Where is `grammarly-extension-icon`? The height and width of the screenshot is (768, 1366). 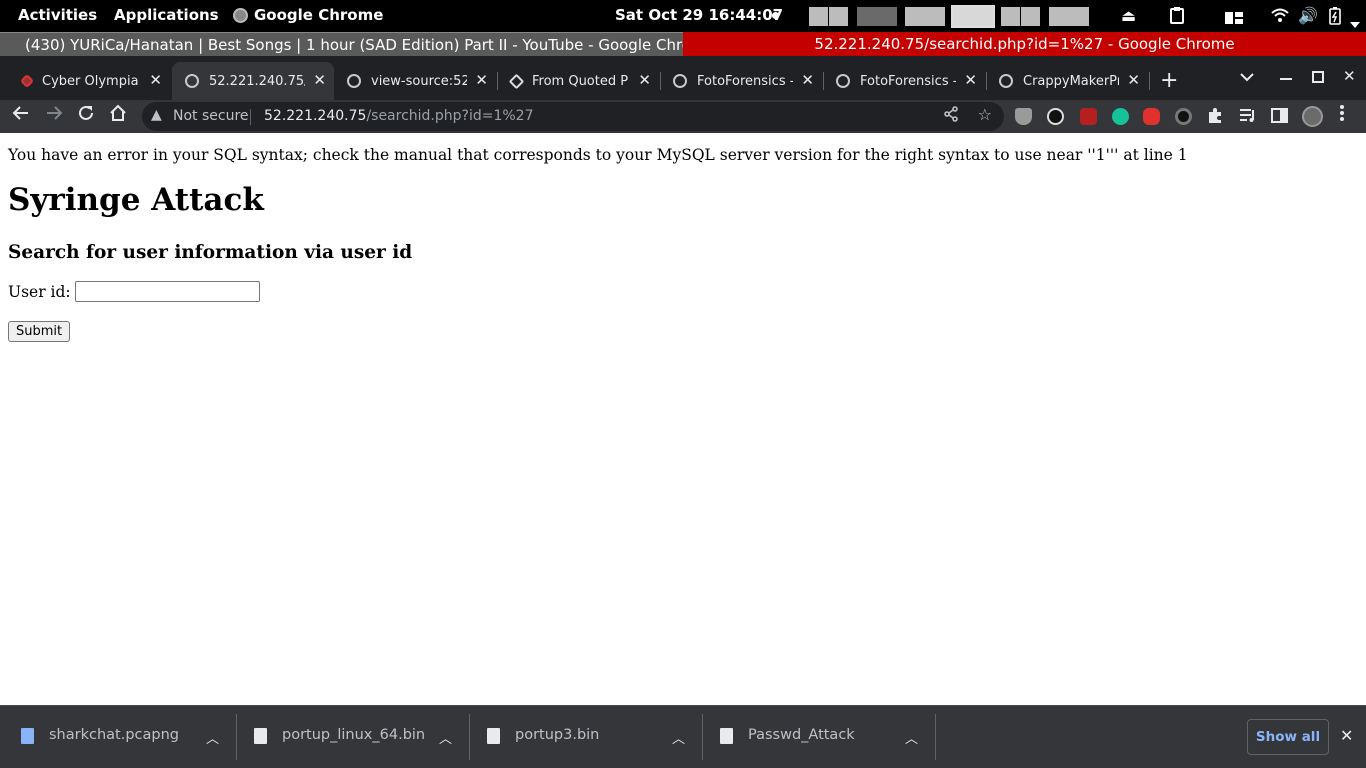 grammarly-extension-icon is located at coordinates (1120, 116).